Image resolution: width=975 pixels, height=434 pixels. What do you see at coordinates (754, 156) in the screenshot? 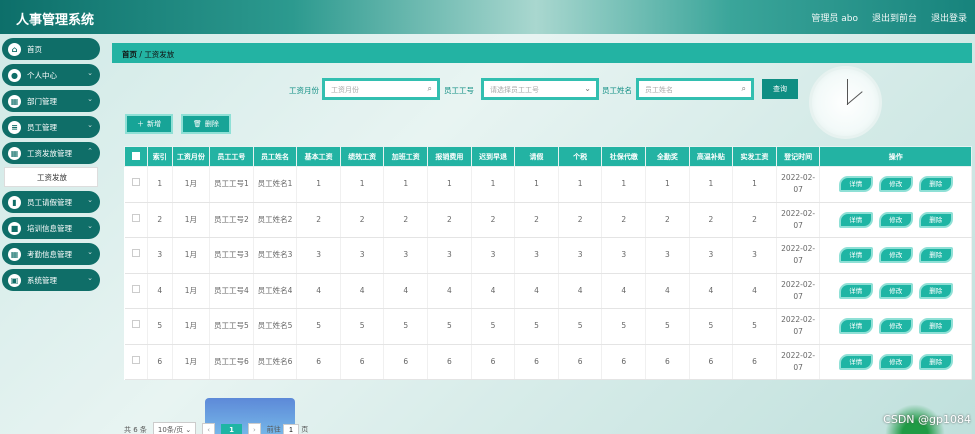
I see `column-header: 实发工资` at bounding box center [754, 156].